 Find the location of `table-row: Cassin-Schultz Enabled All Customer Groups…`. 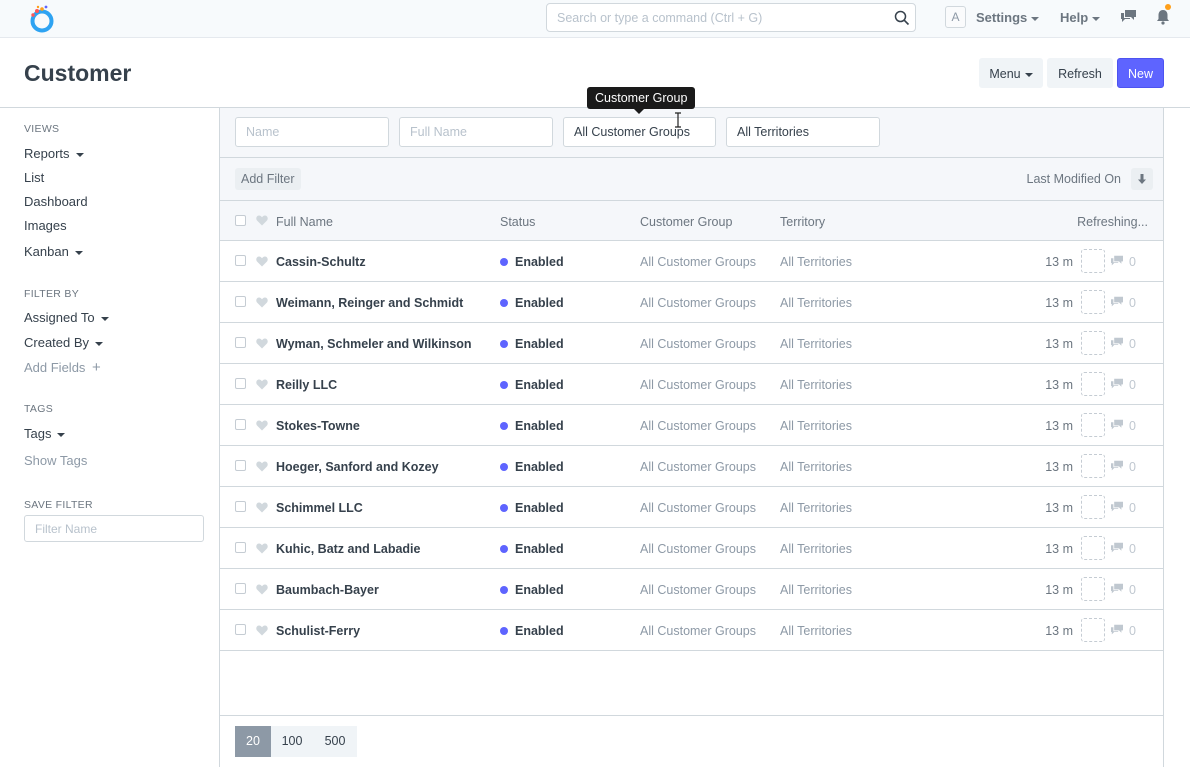

table-row: Cassin-Schultz Enabled All Customer Groups… is located at coordinates (691, 261).